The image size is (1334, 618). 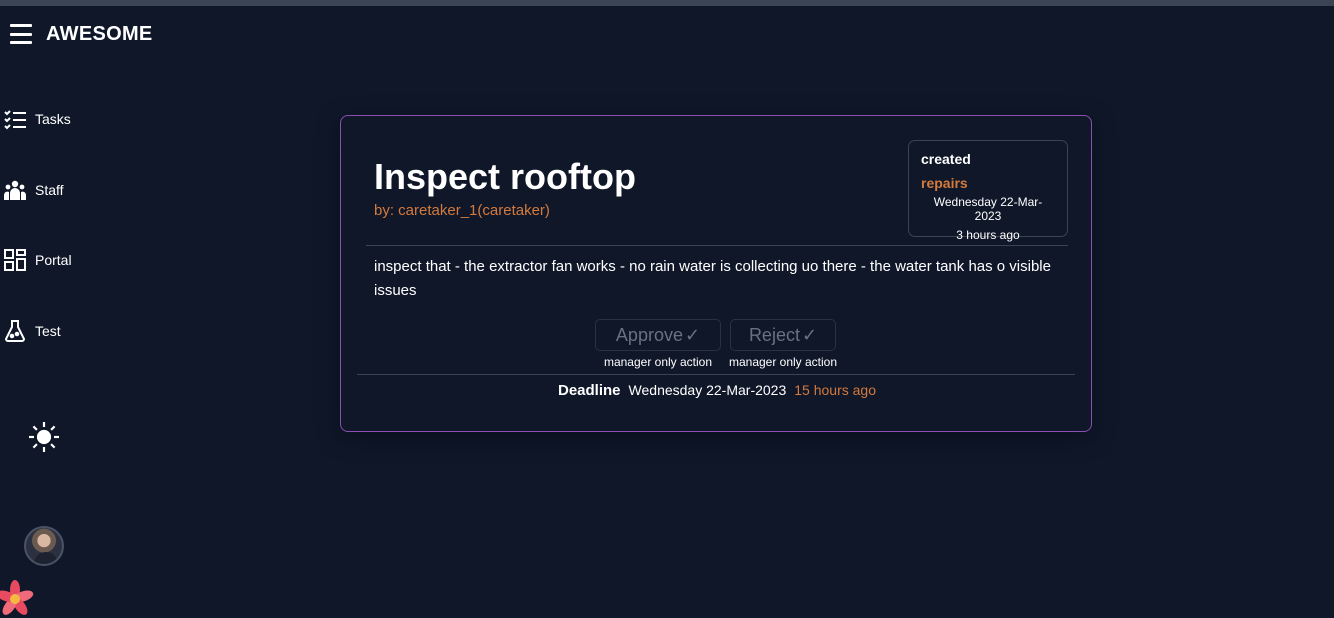 I want to click on status-label: created, so click(x=946, y=159).